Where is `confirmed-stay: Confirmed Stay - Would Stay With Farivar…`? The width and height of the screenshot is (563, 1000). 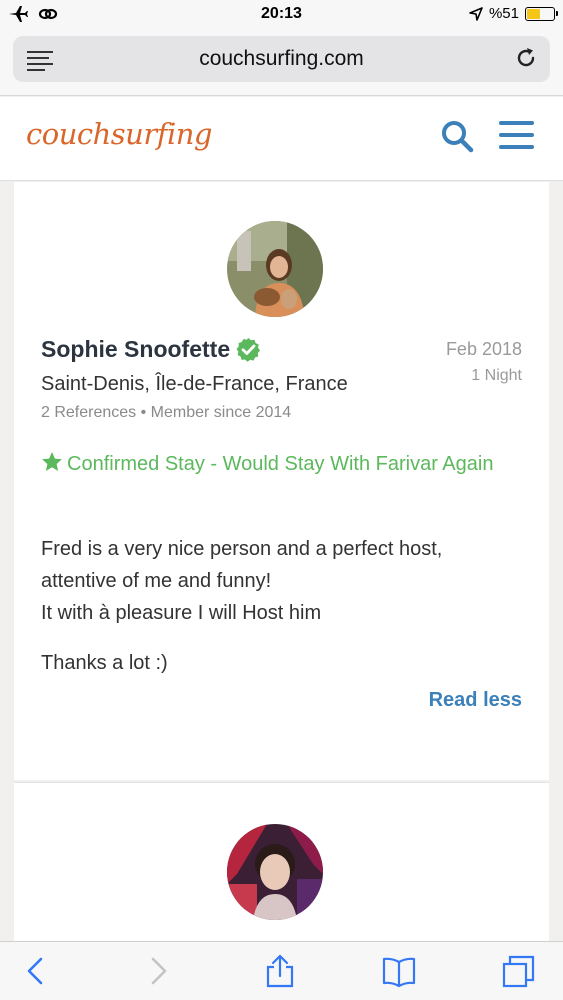
confirmed-stay: Confirmed Stay - Would Stay With Farivar… is located at coordinates (271, 464).